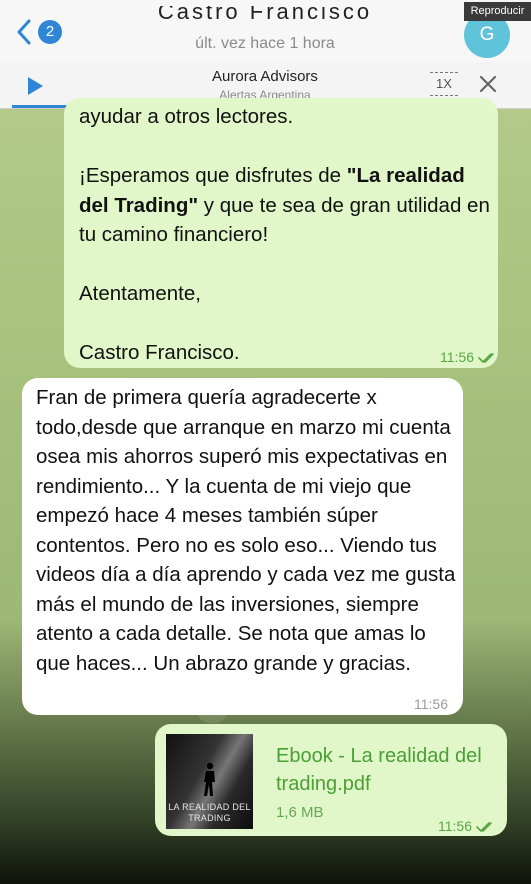 The image size is (531, 884). What do you see at coordinates (265, 15) in the screenshot?
I see `contact-name: Castro Francisco` at bounding box center [265, 15].